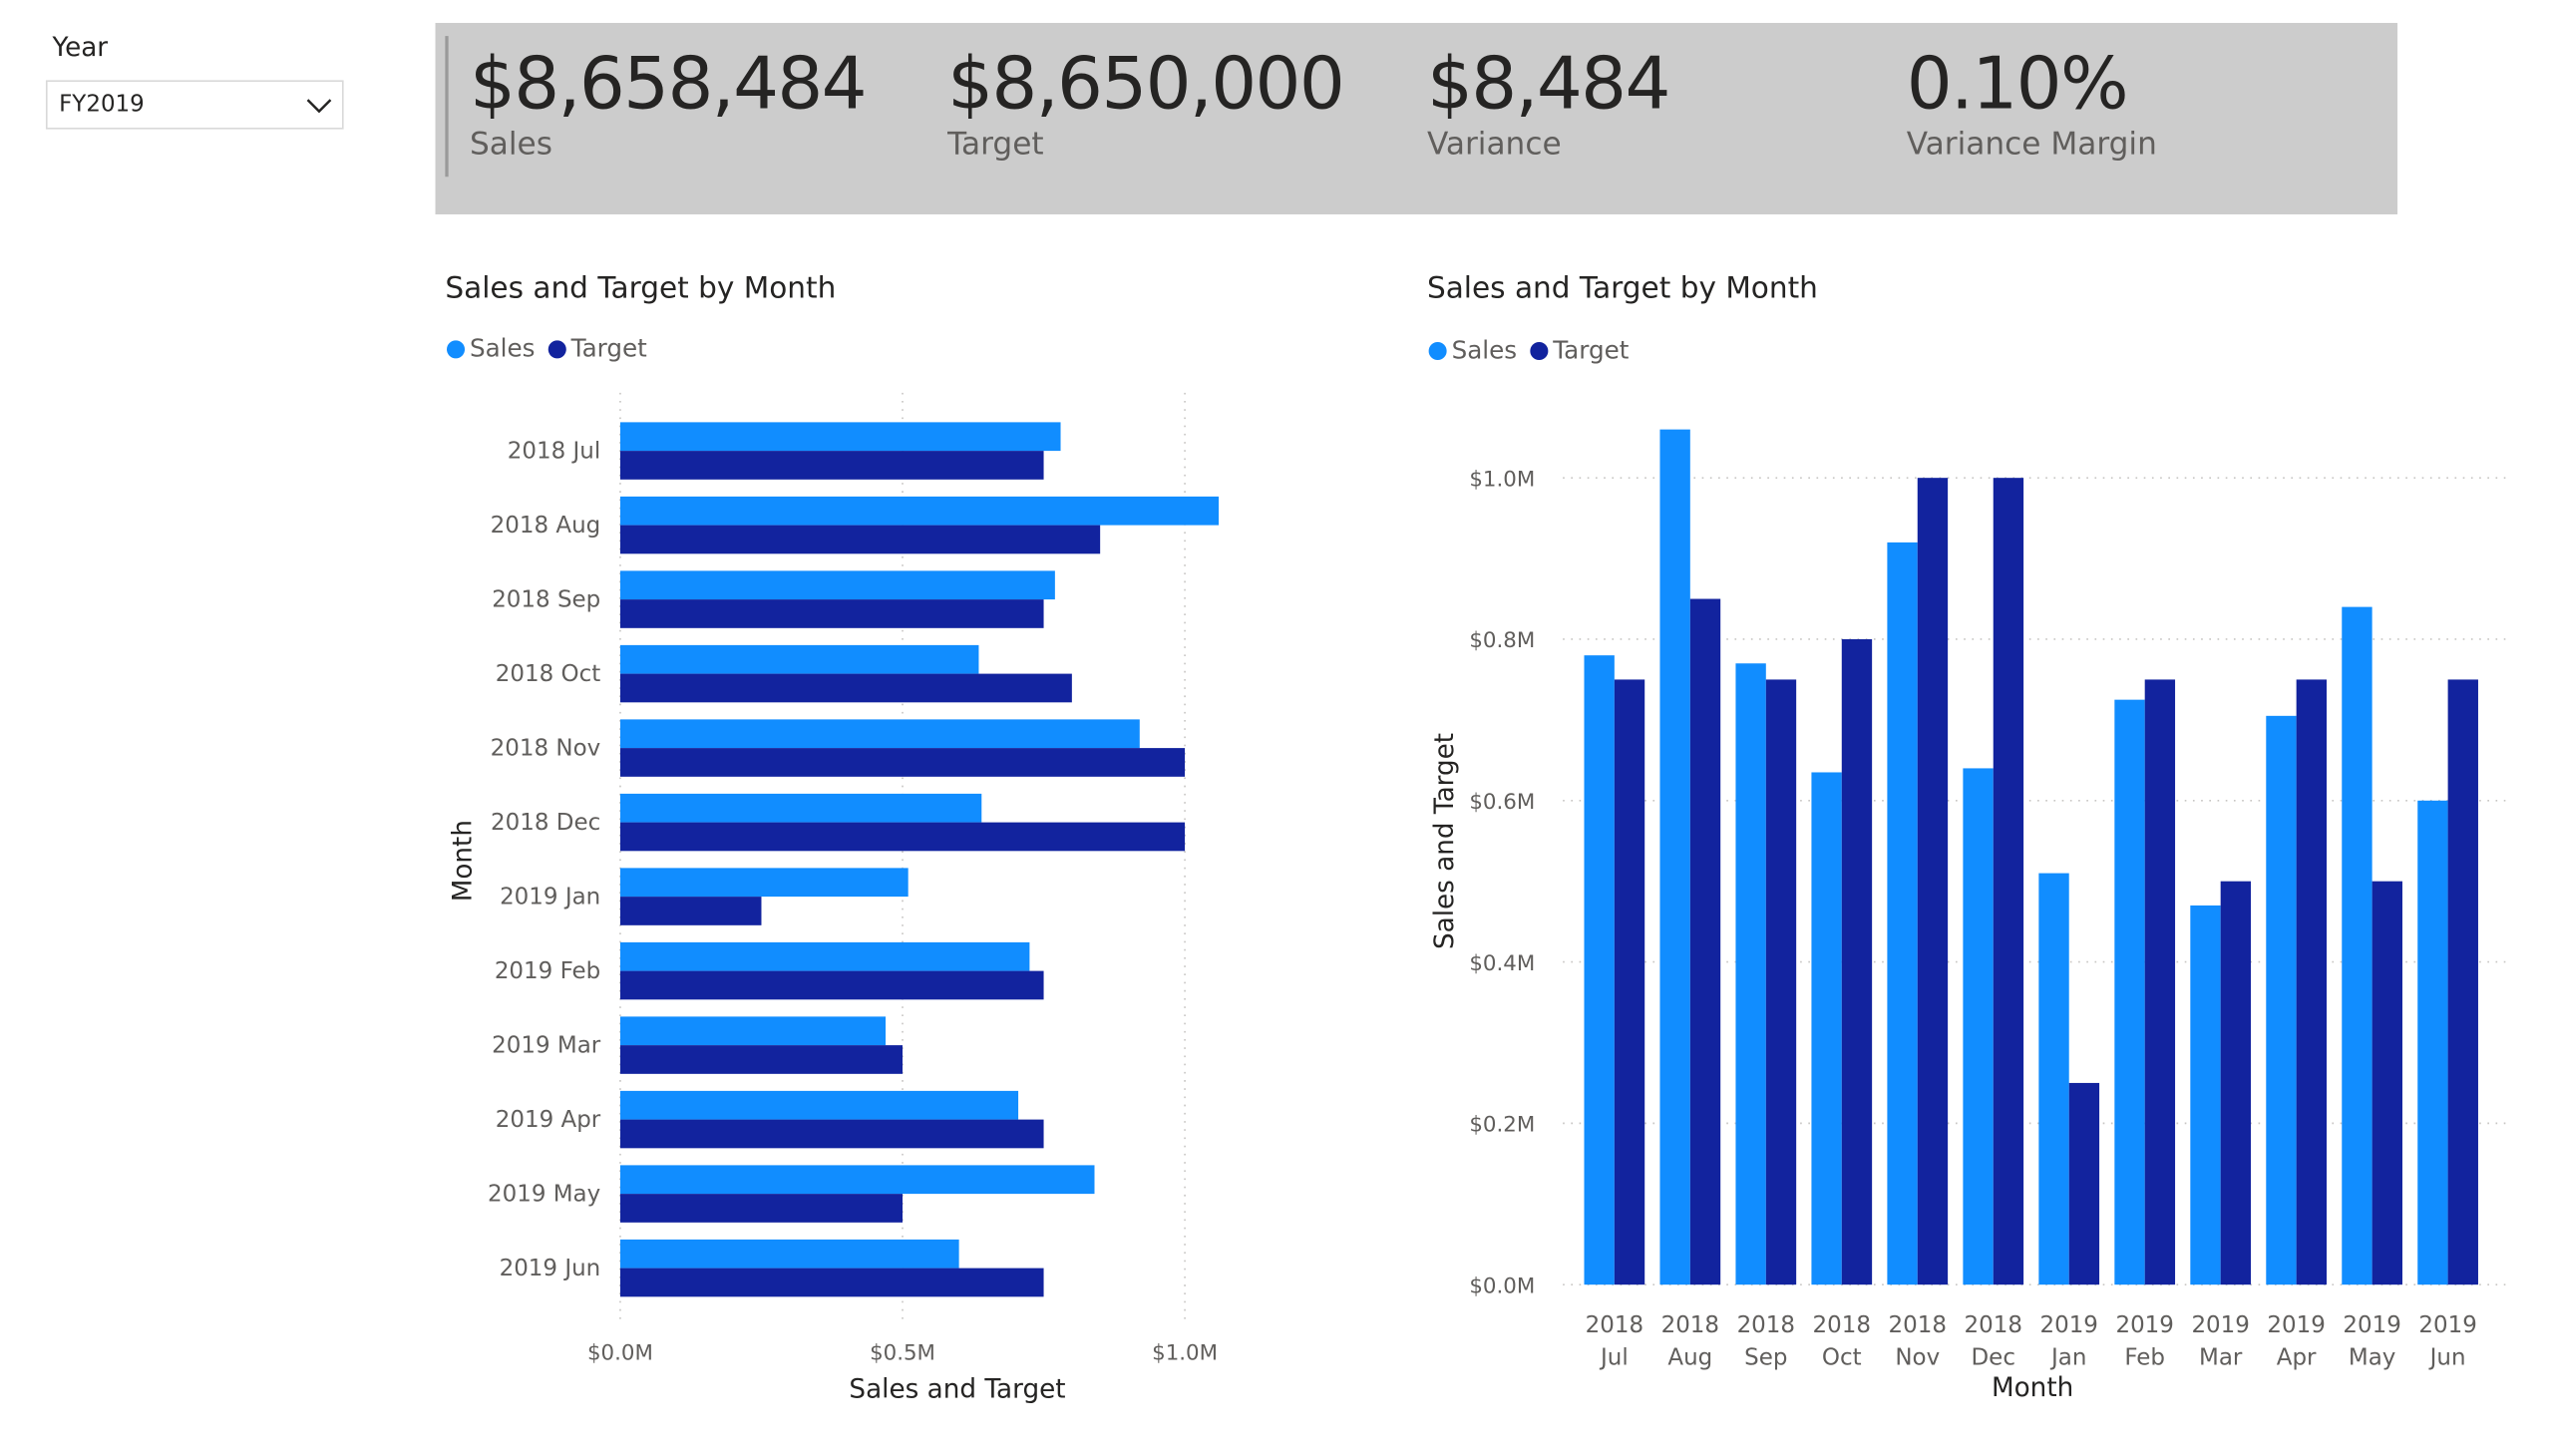 The image size is (2553, 1456). Describe the element at coordinates (1502, 1286) in the screenshot. I see `y-tick-label: $0.0M` at that location.